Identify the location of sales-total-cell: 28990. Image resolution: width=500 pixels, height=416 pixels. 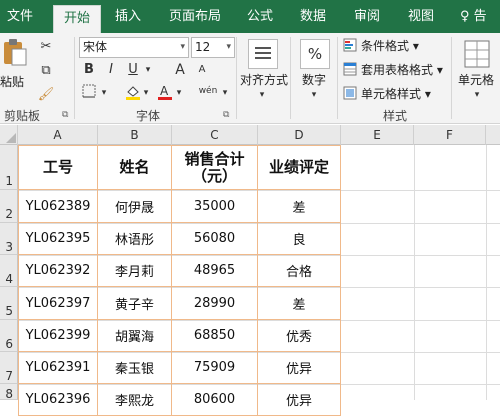
(215, 303).